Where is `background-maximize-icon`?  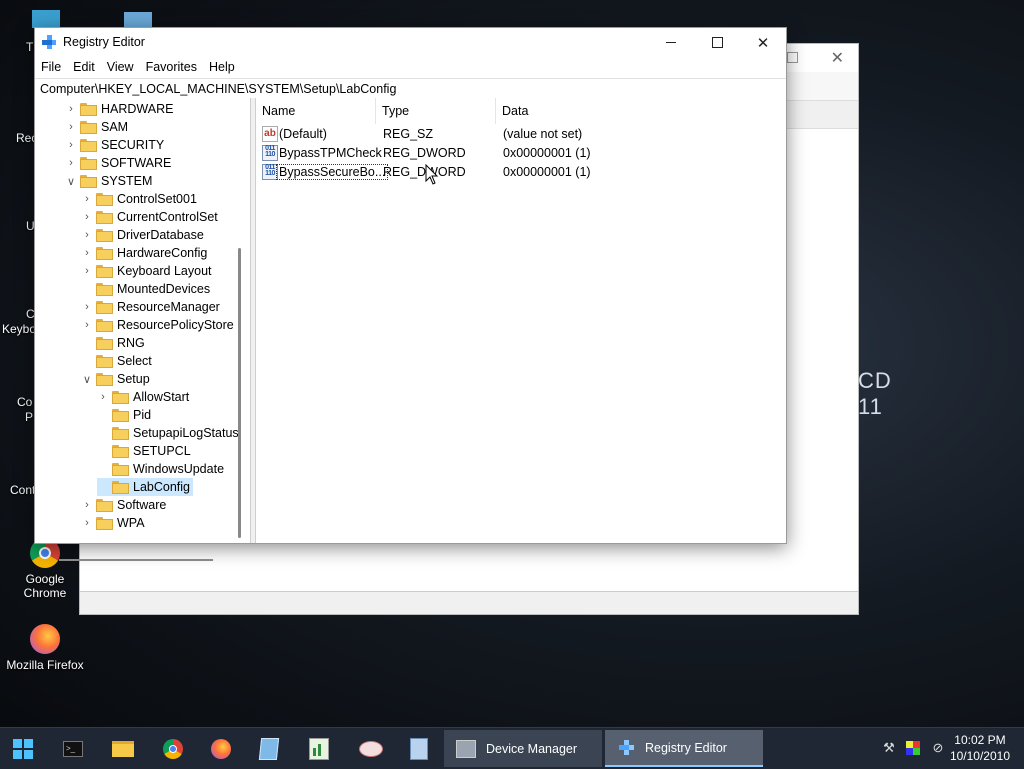
background-maximize-icon is located at coordinates (792, 57).